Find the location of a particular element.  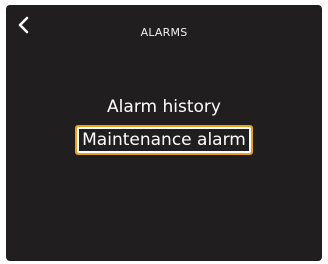

menu-item-maintenance-alarm: Maintenance alarm is located at coordinates (164, 140).